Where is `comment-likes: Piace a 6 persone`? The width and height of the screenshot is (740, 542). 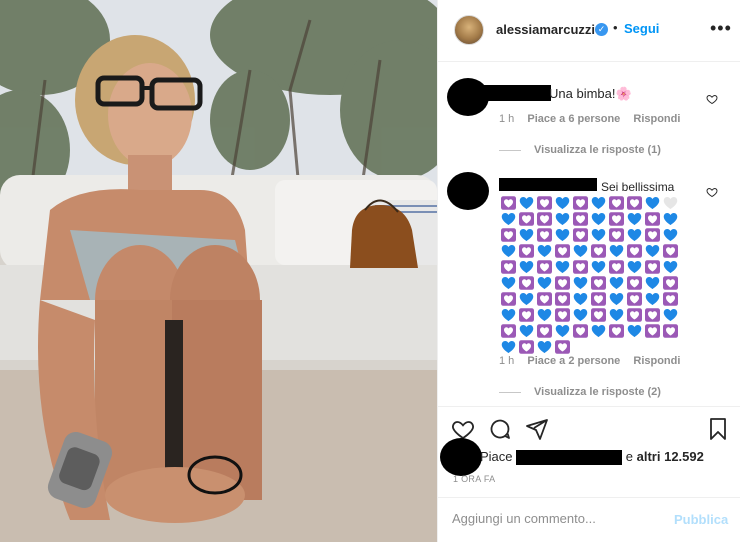 comment-likes: Piace a 6 persone is located at coordinates (573, 119).